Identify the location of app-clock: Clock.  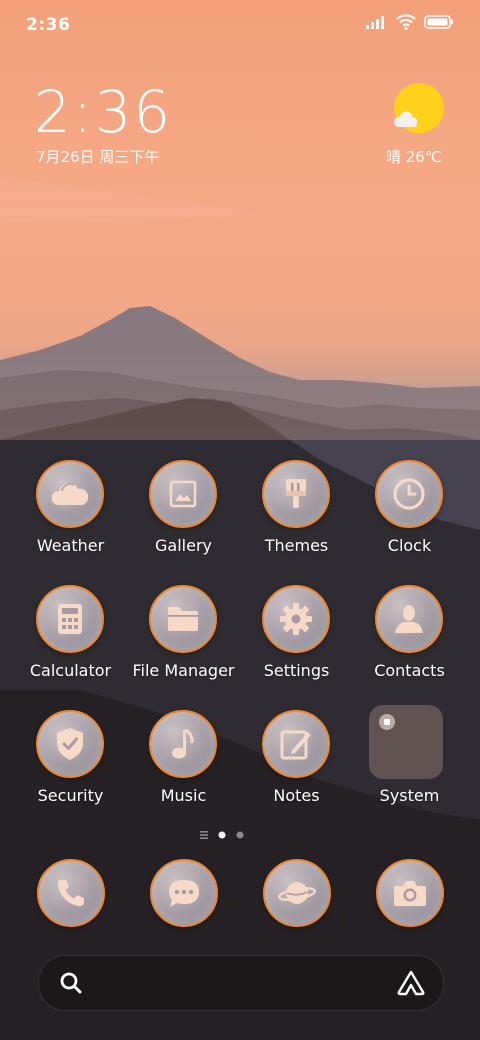
(409, 515).